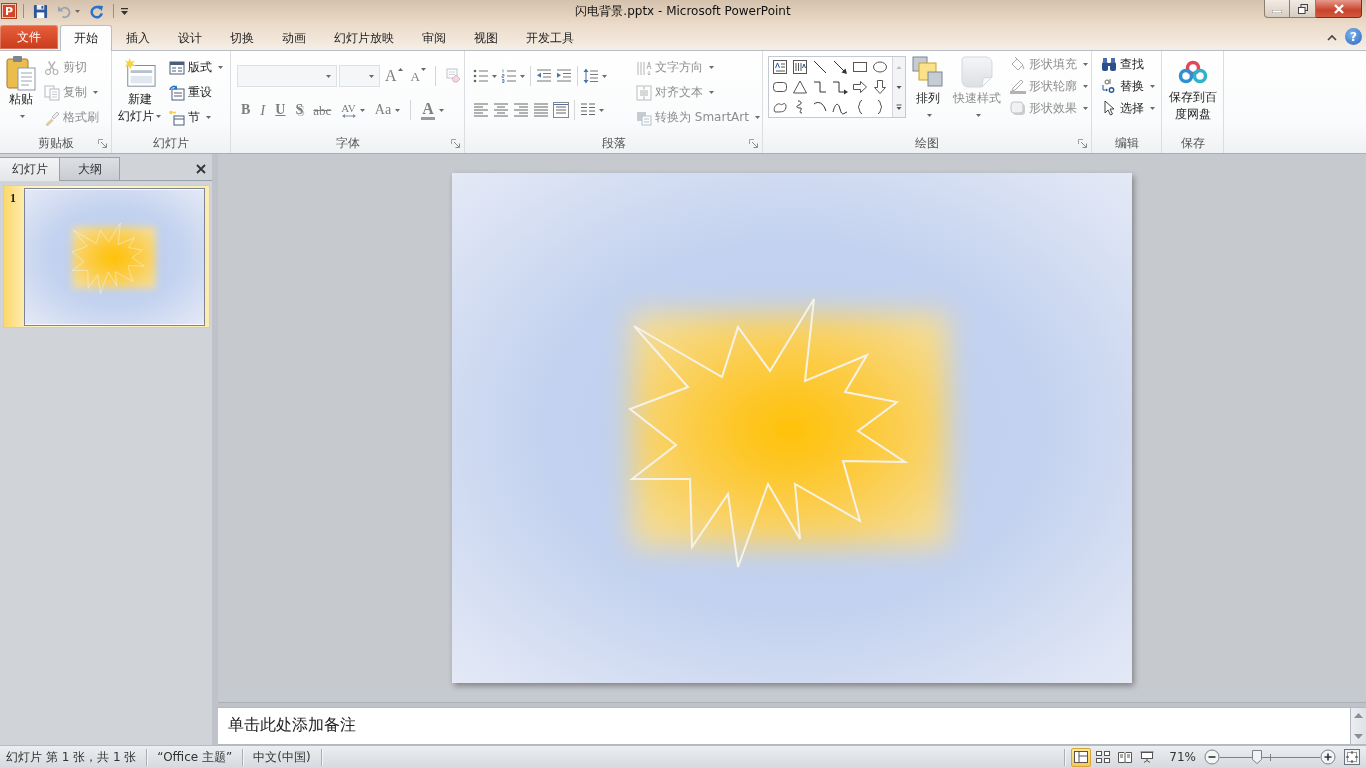  What do you see at coordinates (196, 117) in the screenshot?
I see `section-button: 节` at bounding box center [196, 117].